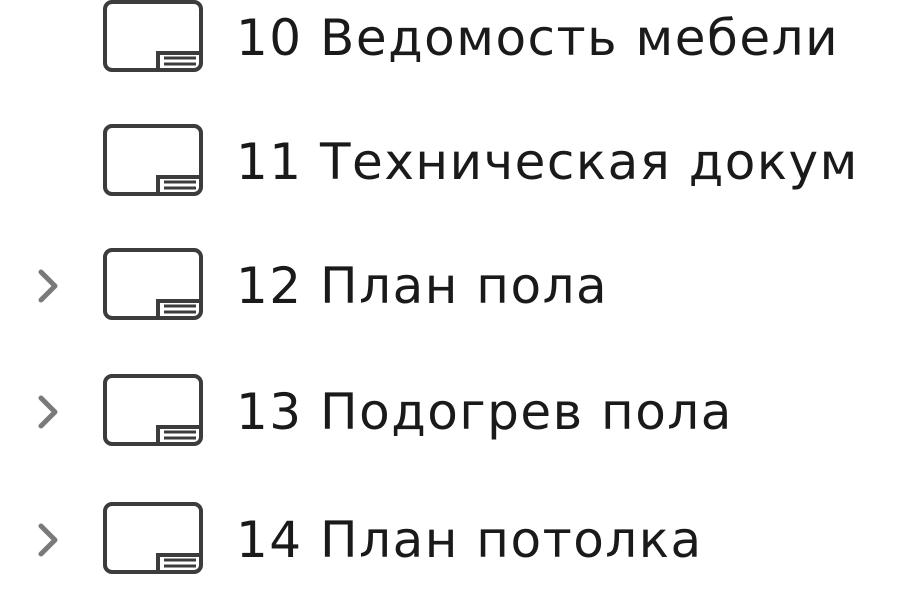 The image size is (900, 600). Describe the element at coordinates (538, 38) in the screenshot. I see `tree-item-label: 10 Ведомость мебели` at that location.